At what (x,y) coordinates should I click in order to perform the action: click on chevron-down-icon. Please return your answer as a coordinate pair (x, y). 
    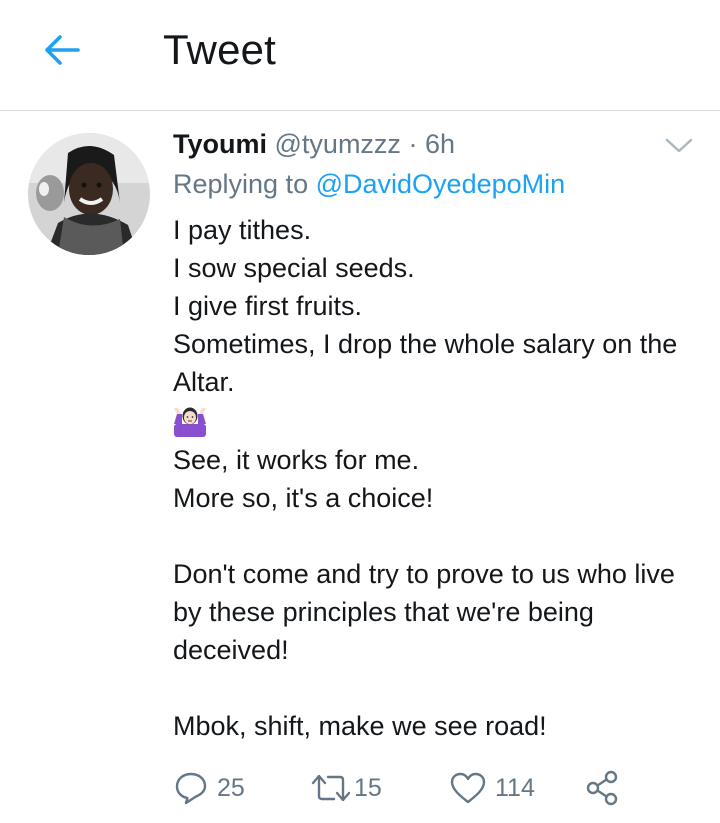
    Looking at the image, I should click on (679, 145).